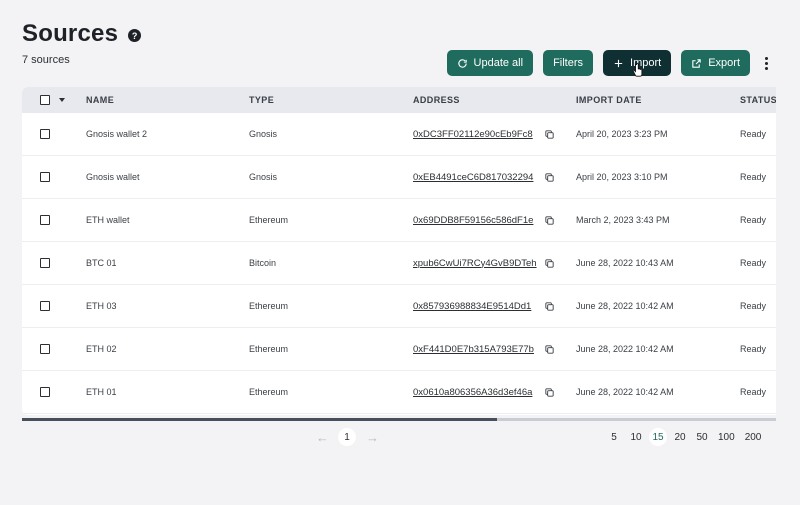  I want to click on page-size-selector: 5 10 15 20 50 100 200, so click(686, 437).